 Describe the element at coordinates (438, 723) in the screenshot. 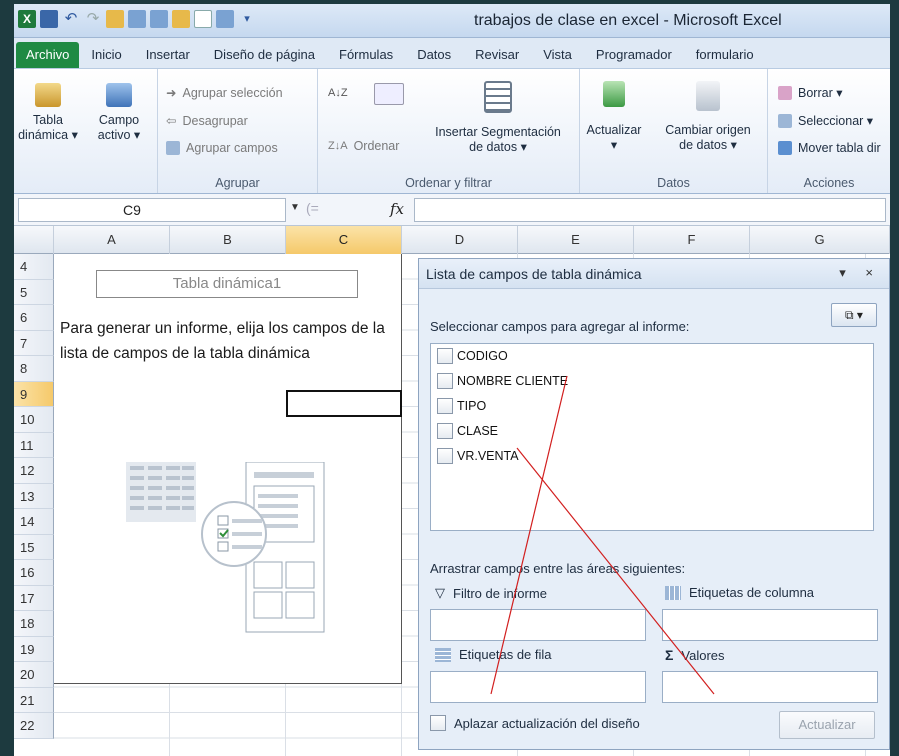

I see `defer-update-checkbox` at that location.